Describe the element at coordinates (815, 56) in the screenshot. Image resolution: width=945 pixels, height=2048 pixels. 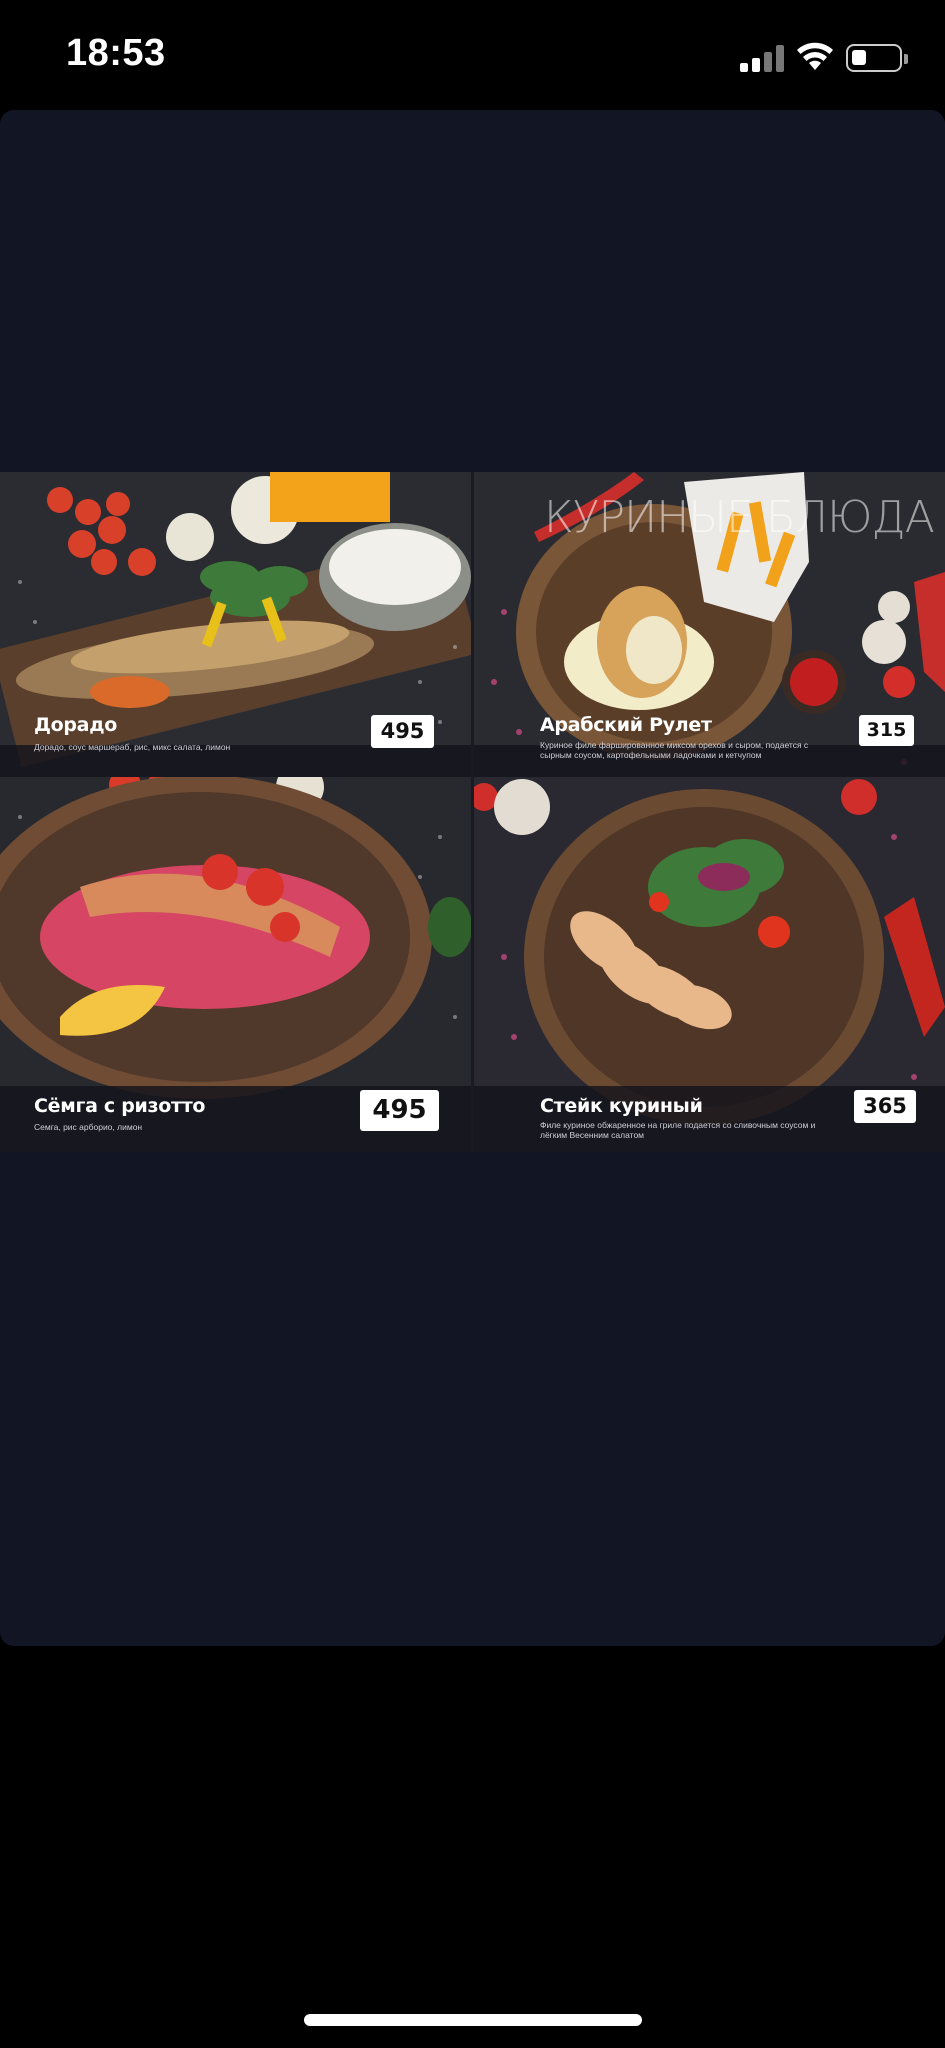
I see `wifi-icon` at that location.